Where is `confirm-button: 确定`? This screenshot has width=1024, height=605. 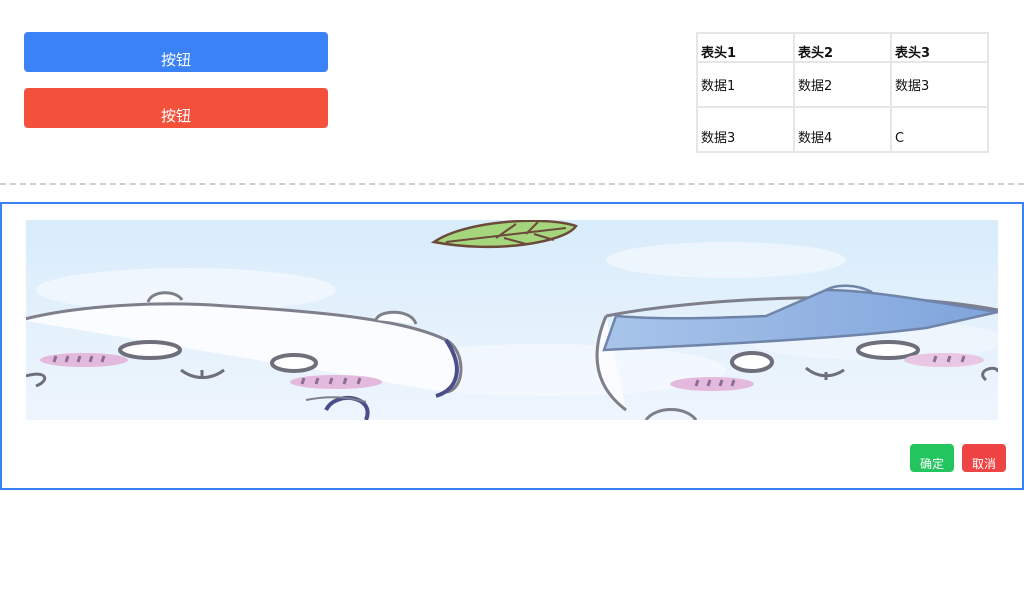 confirm-button: 确定 is located at coordinates (932, 458).